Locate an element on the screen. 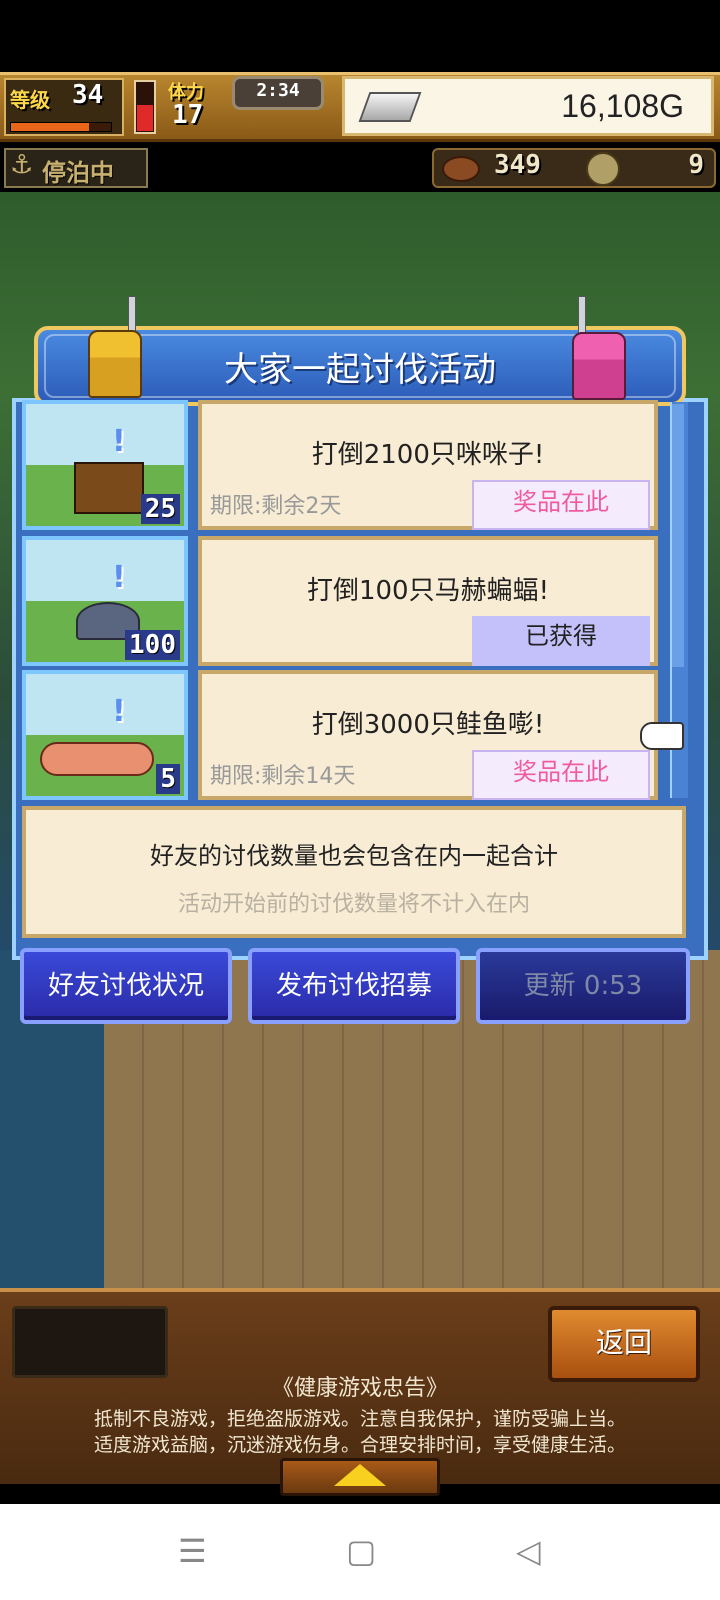 This screenshot has height=1600, width=720. quest-count-badge: 25 is located at coordinates (160, 509).